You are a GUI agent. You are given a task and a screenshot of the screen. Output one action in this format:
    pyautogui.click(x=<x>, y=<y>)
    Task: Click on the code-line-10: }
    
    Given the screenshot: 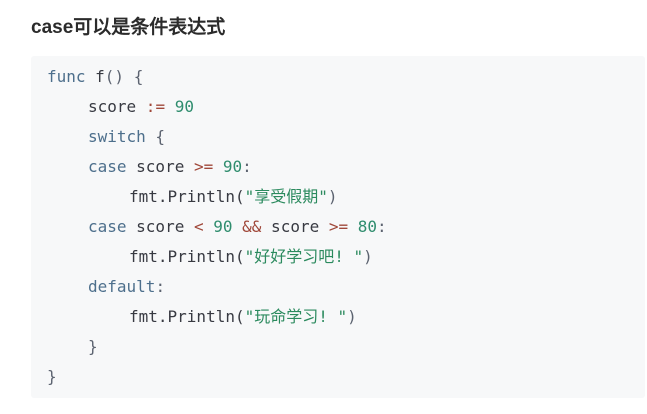 What is the action you would take?
    pyautogui.click(x=93, y=347)
    